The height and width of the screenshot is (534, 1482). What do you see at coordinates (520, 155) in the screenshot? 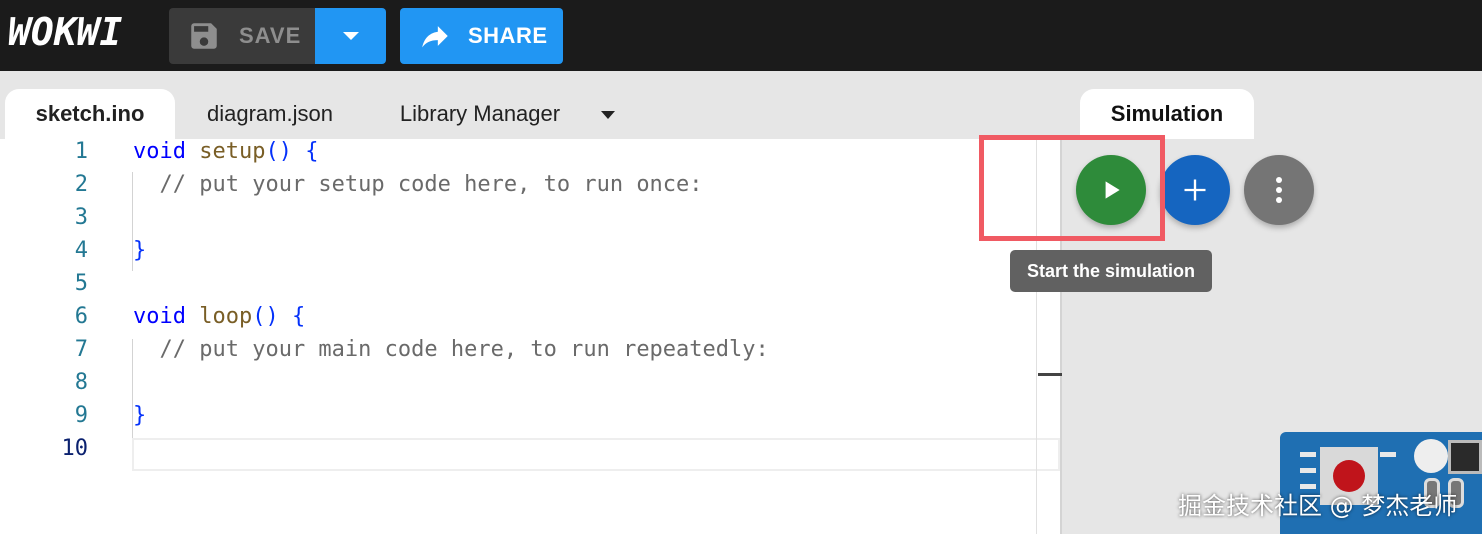
I see `code-line: 1 void setup() {` at bounding box center [520, 155].